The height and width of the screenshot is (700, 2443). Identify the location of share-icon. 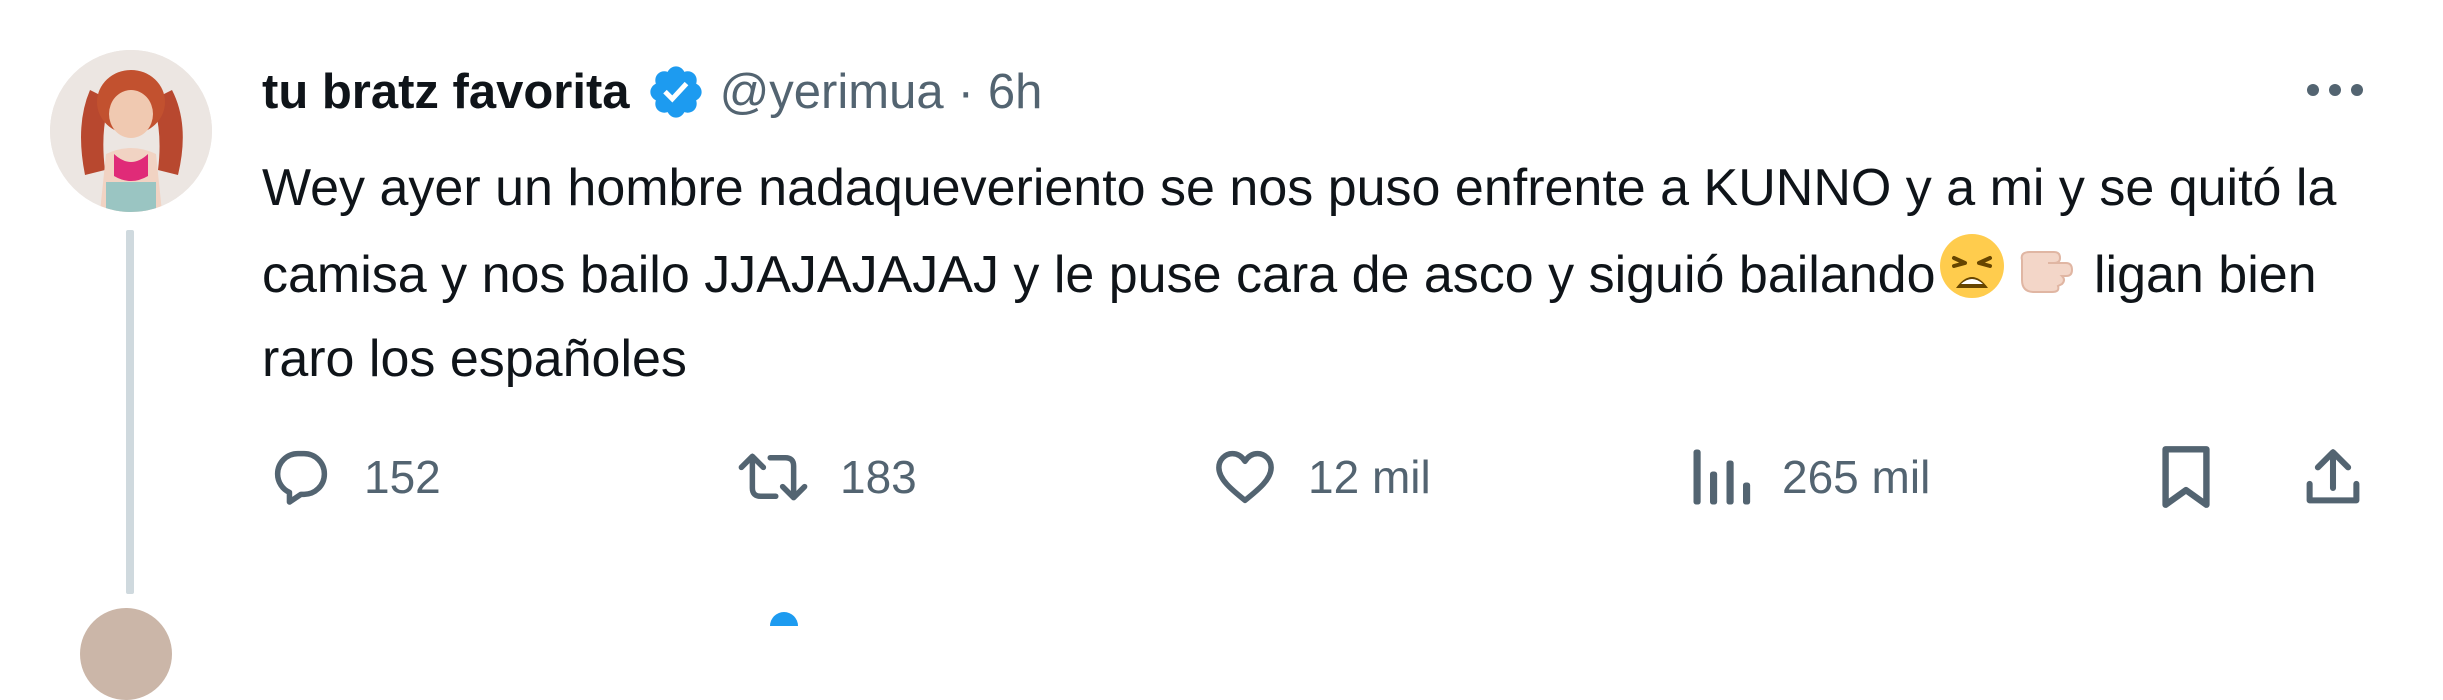
(2333, 477).